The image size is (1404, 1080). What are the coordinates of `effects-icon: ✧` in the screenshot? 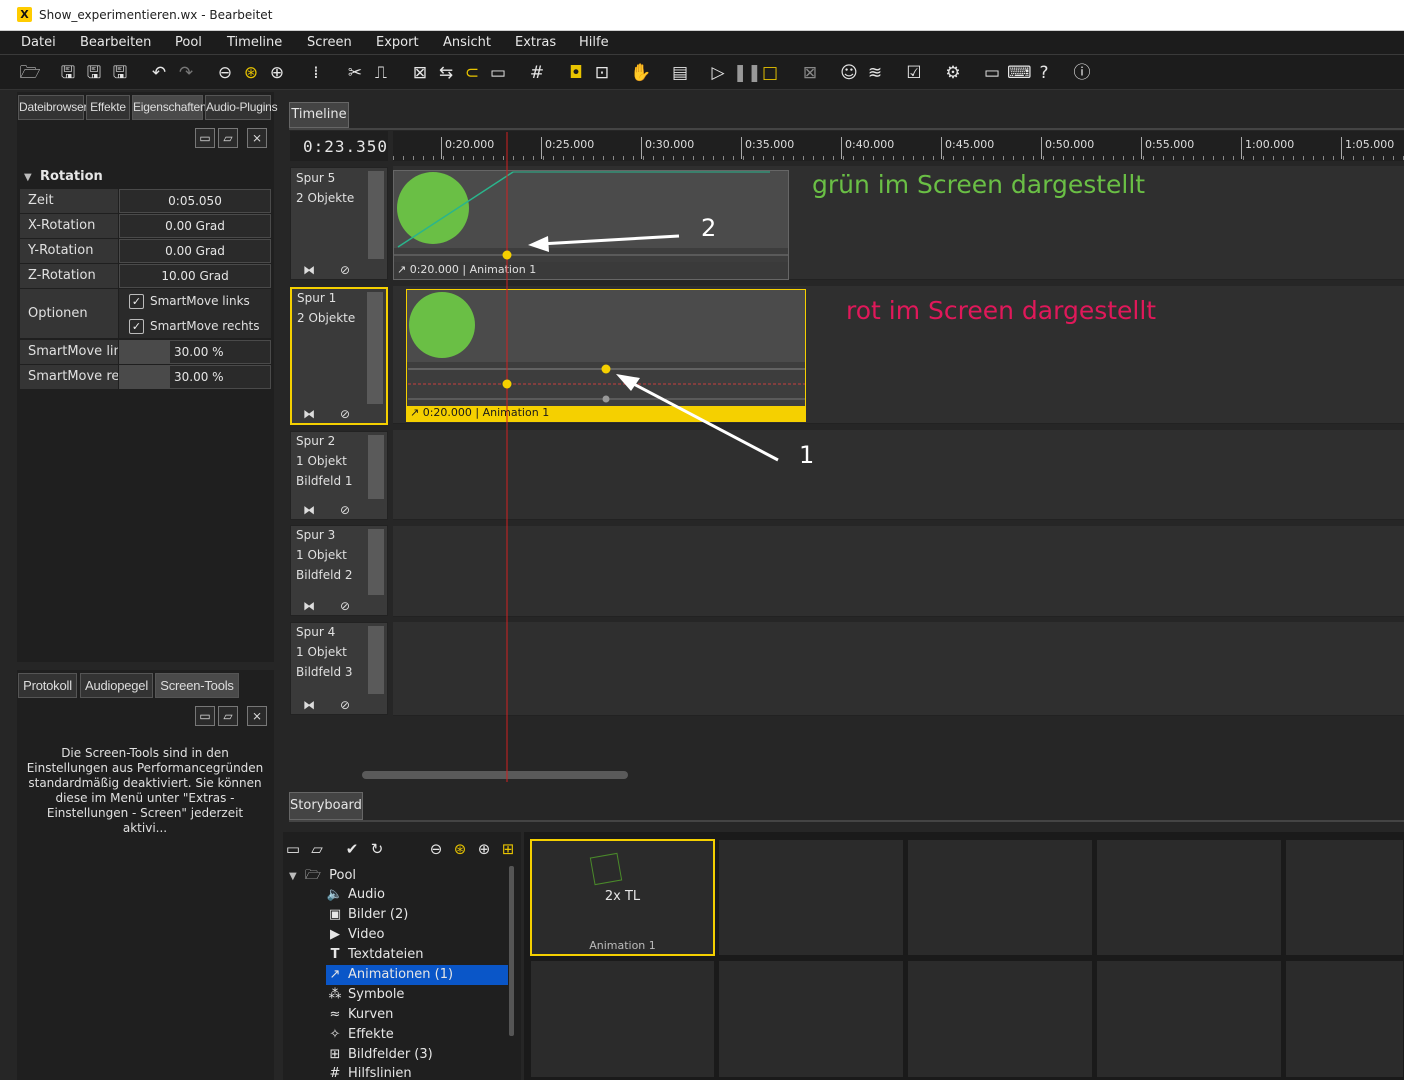 It's located at (335, 1034).